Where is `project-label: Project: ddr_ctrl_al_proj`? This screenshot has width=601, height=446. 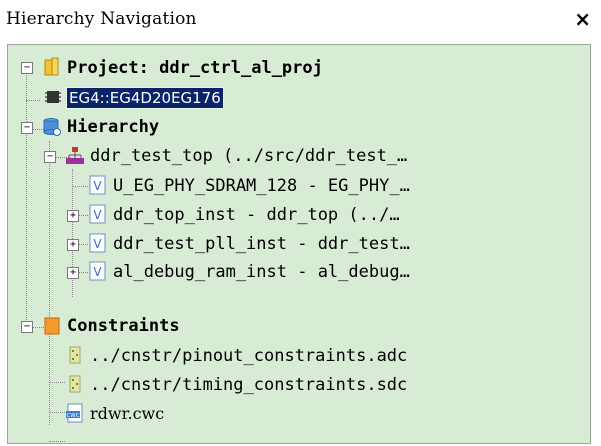
project-label: Project: ddr_ctrl_al_proj is located at coordinates (195, 68).